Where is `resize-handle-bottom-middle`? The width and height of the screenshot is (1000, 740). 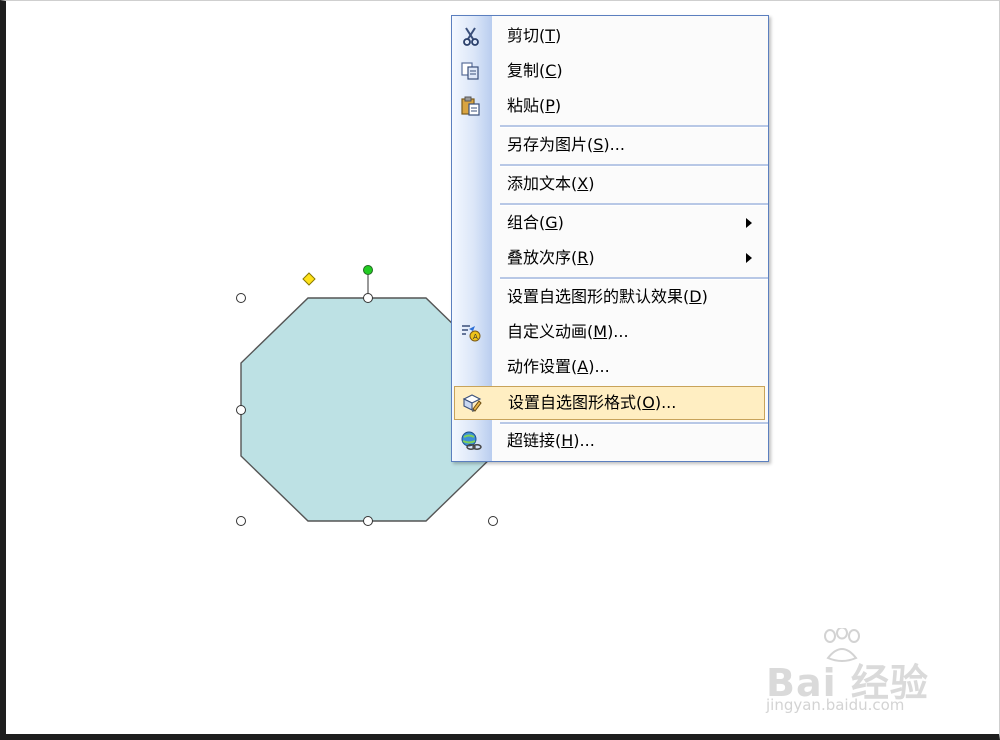
resize-handle-bottom-middle is located at coordinates (368, 521).